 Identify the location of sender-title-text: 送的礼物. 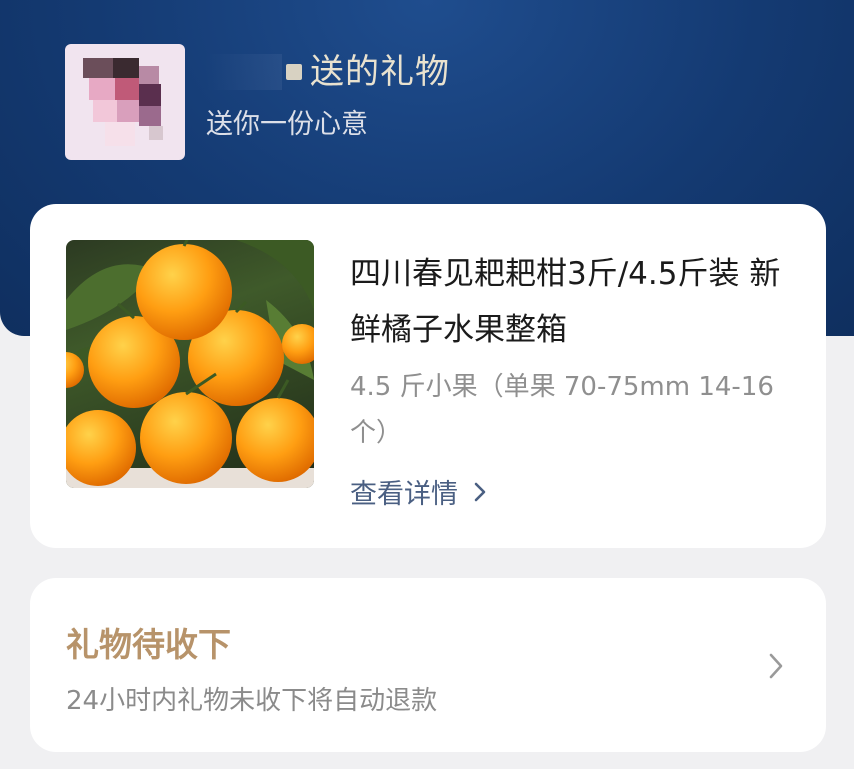
(380, 72).